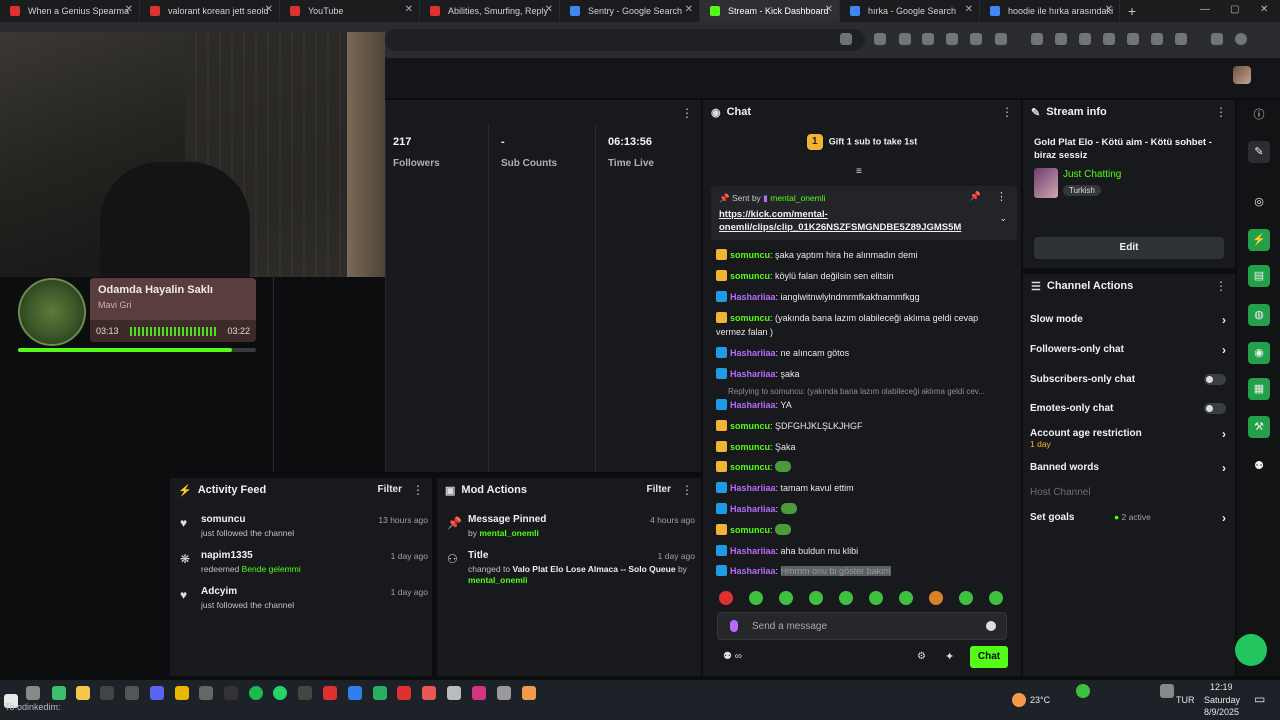 The height and width of the screenshot is (720, 1280). I want to click on chat-message: Hashariiaa: aha buldun mu klibi, so click(861, 551).